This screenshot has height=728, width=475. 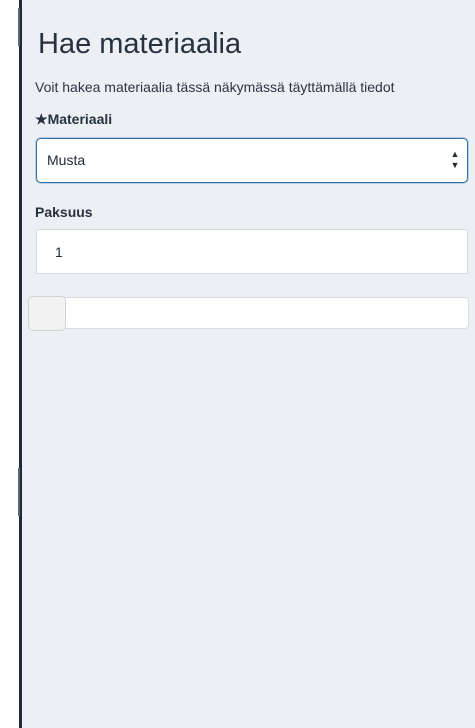 What do you see at coordinates (59, 252) in the screenshot?
I see `thickness-input-value: 1` at bounding box center [59, 252].